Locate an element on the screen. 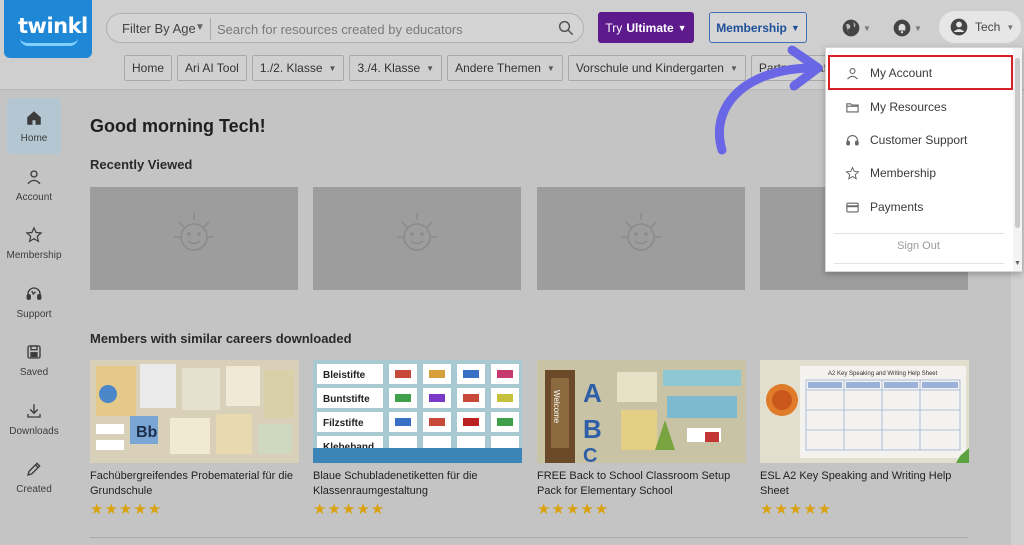  help-sheet-image: A2 Key Speaking and Writing Help Sheet is located at coordinates (864, 411).